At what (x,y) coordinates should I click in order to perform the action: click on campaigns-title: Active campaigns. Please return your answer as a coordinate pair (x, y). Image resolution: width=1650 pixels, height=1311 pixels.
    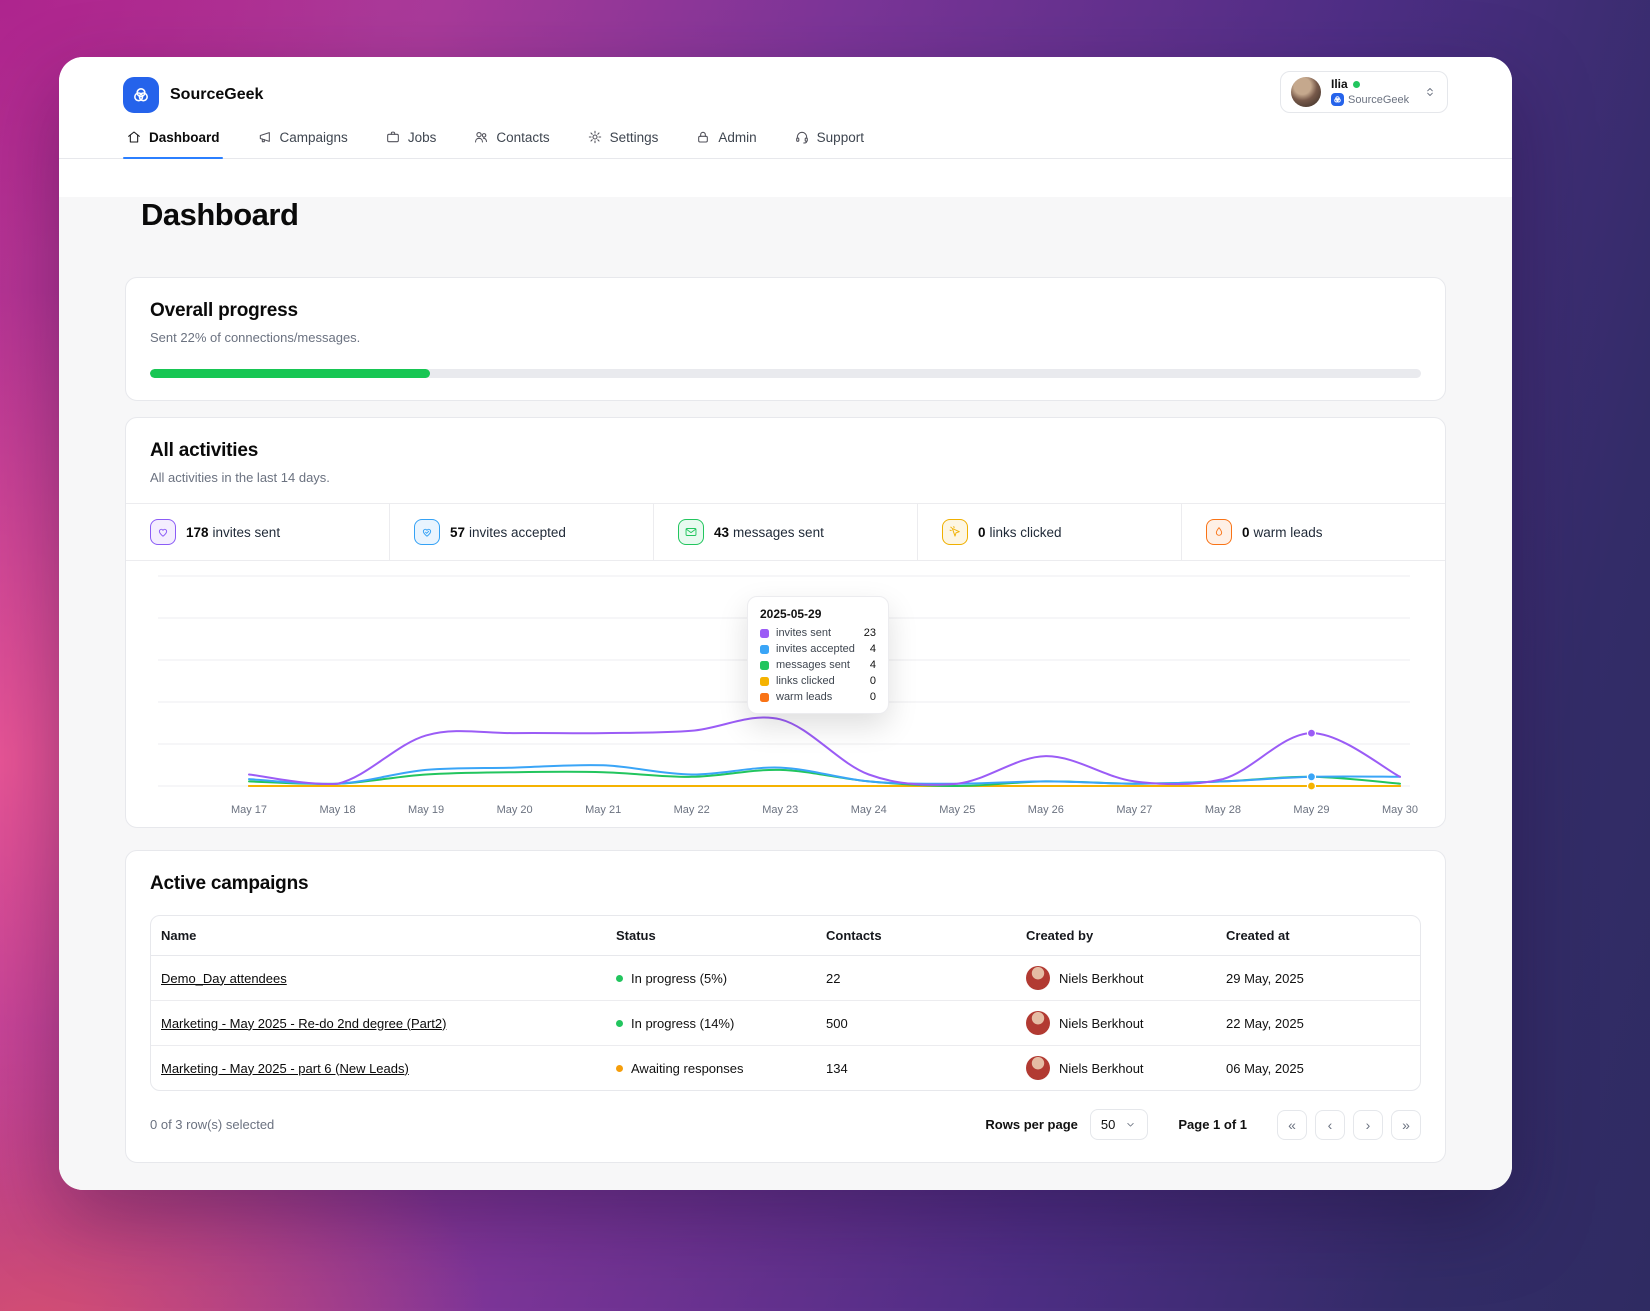
    Looking at the image, I should click on (229, 883).